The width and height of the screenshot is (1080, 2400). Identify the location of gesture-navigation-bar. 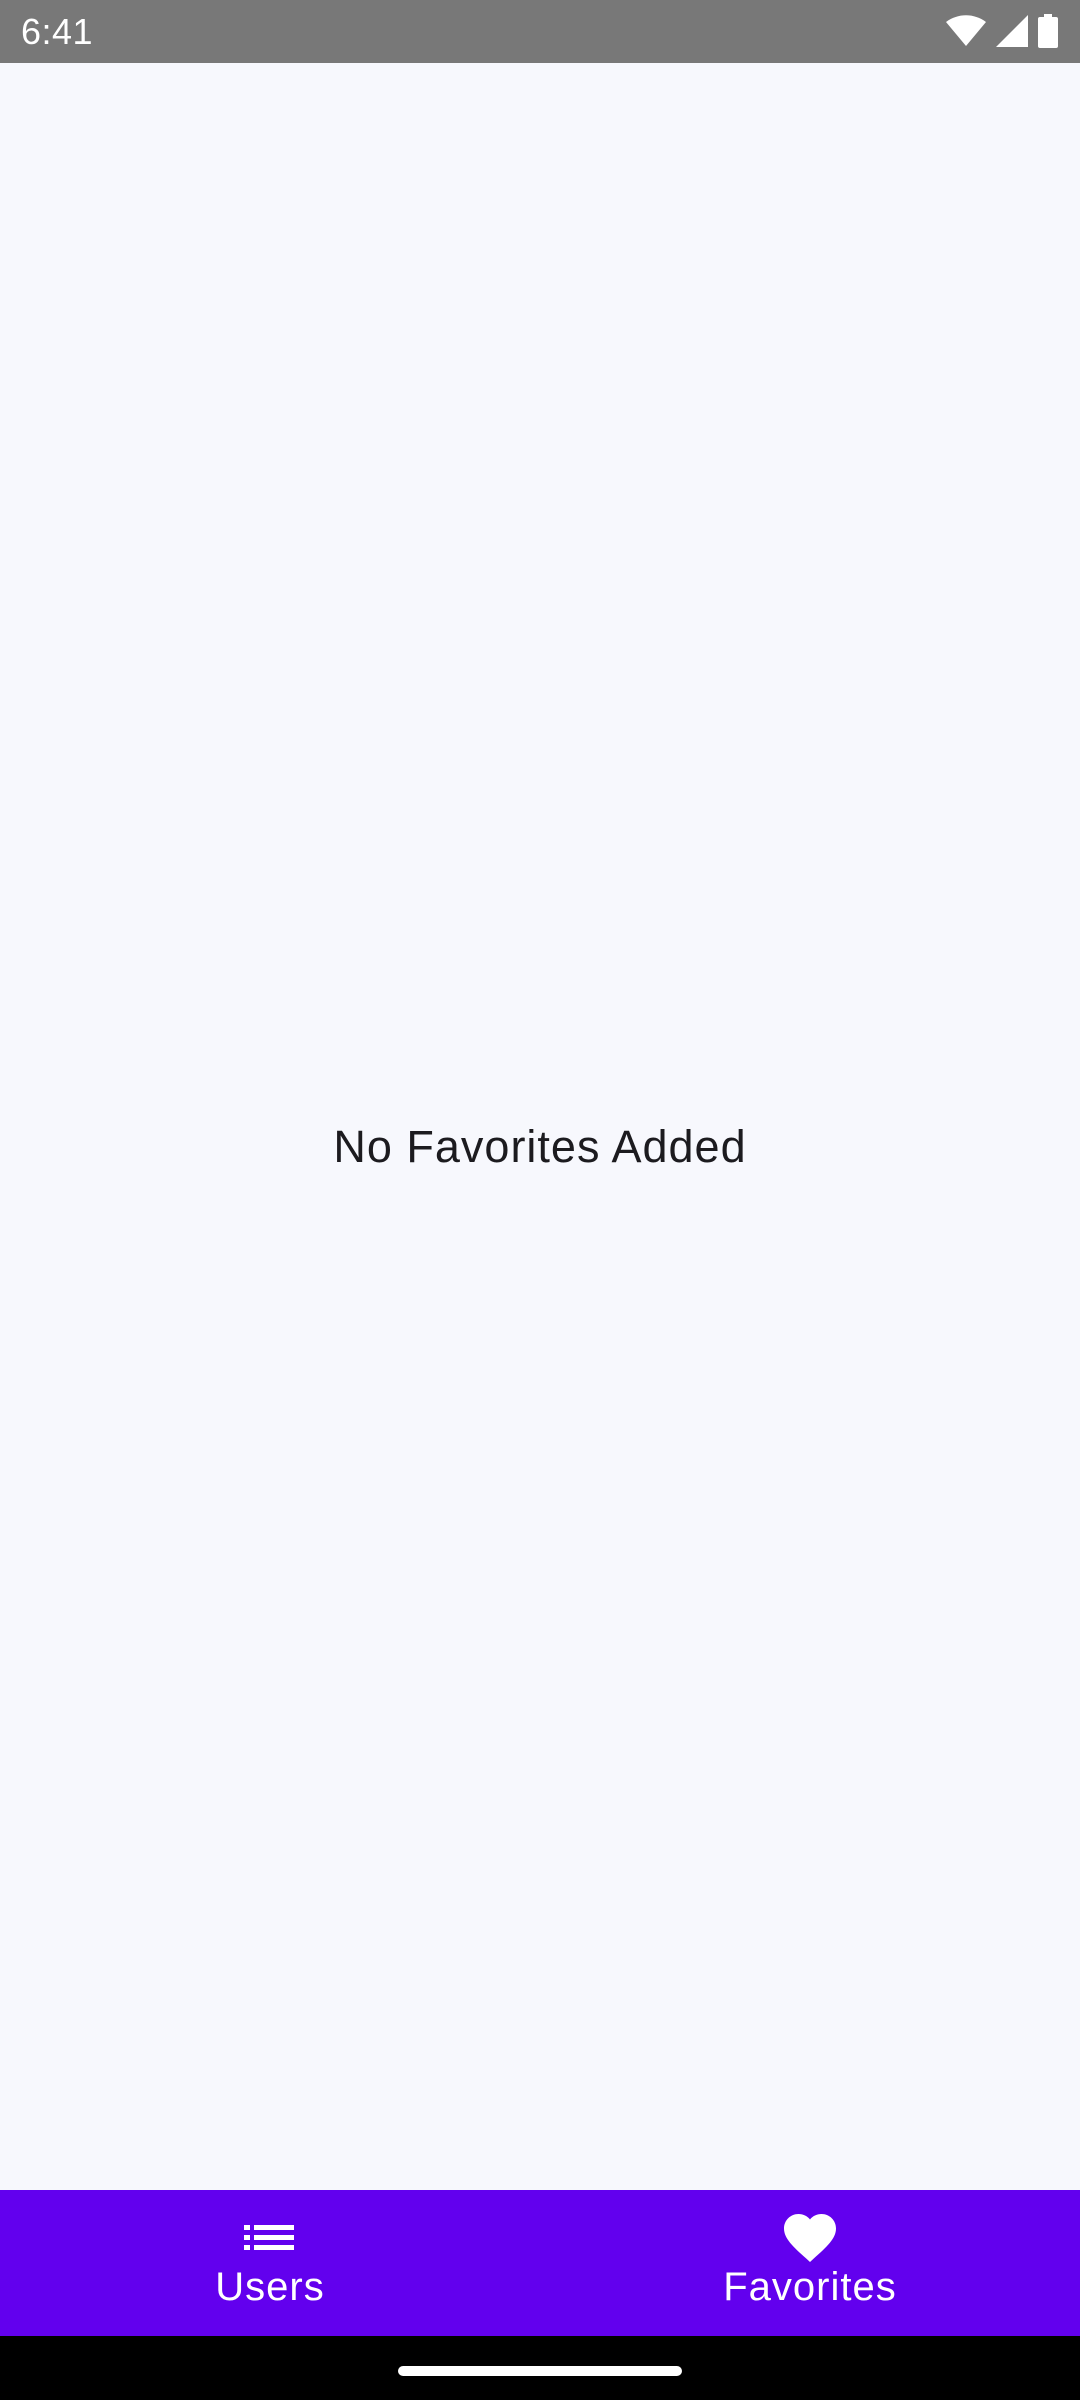
(540, 2368).